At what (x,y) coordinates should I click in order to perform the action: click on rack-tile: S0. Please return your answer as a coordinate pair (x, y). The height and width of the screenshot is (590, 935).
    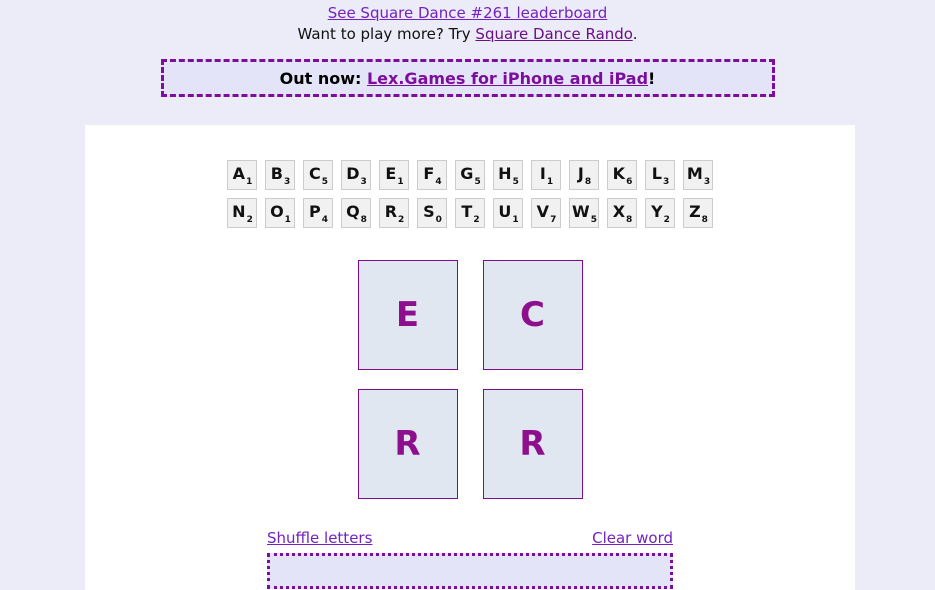
    Looking at the image, I should click on (432, 213).